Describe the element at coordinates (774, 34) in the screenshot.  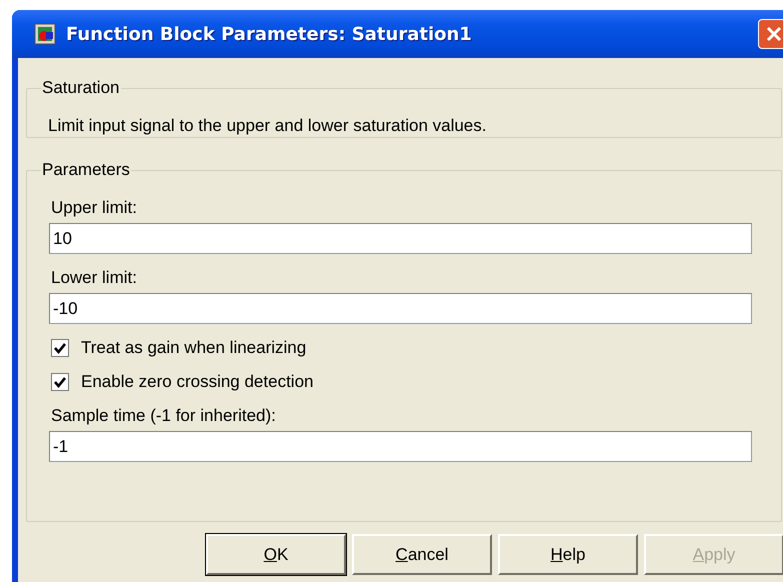
I see `close-icon` at that location.